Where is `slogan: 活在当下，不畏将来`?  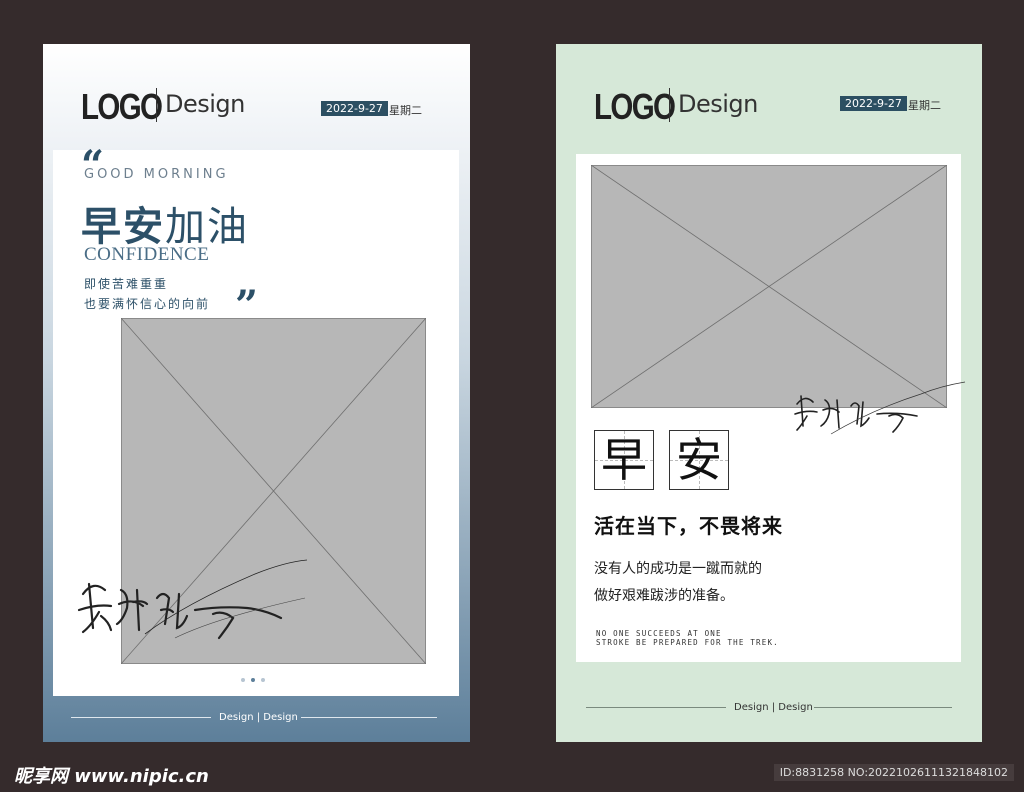
slogan: 活在当下，不畏将来 is located at coordinates (688, 526).